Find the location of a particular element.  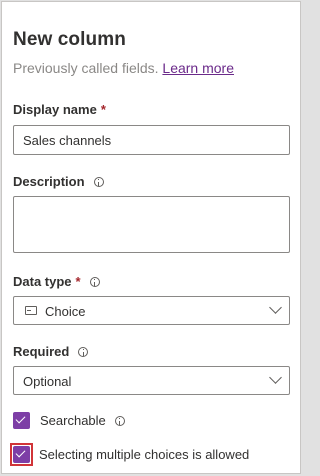

panel-title: New column is located at coordinates (69, 39).